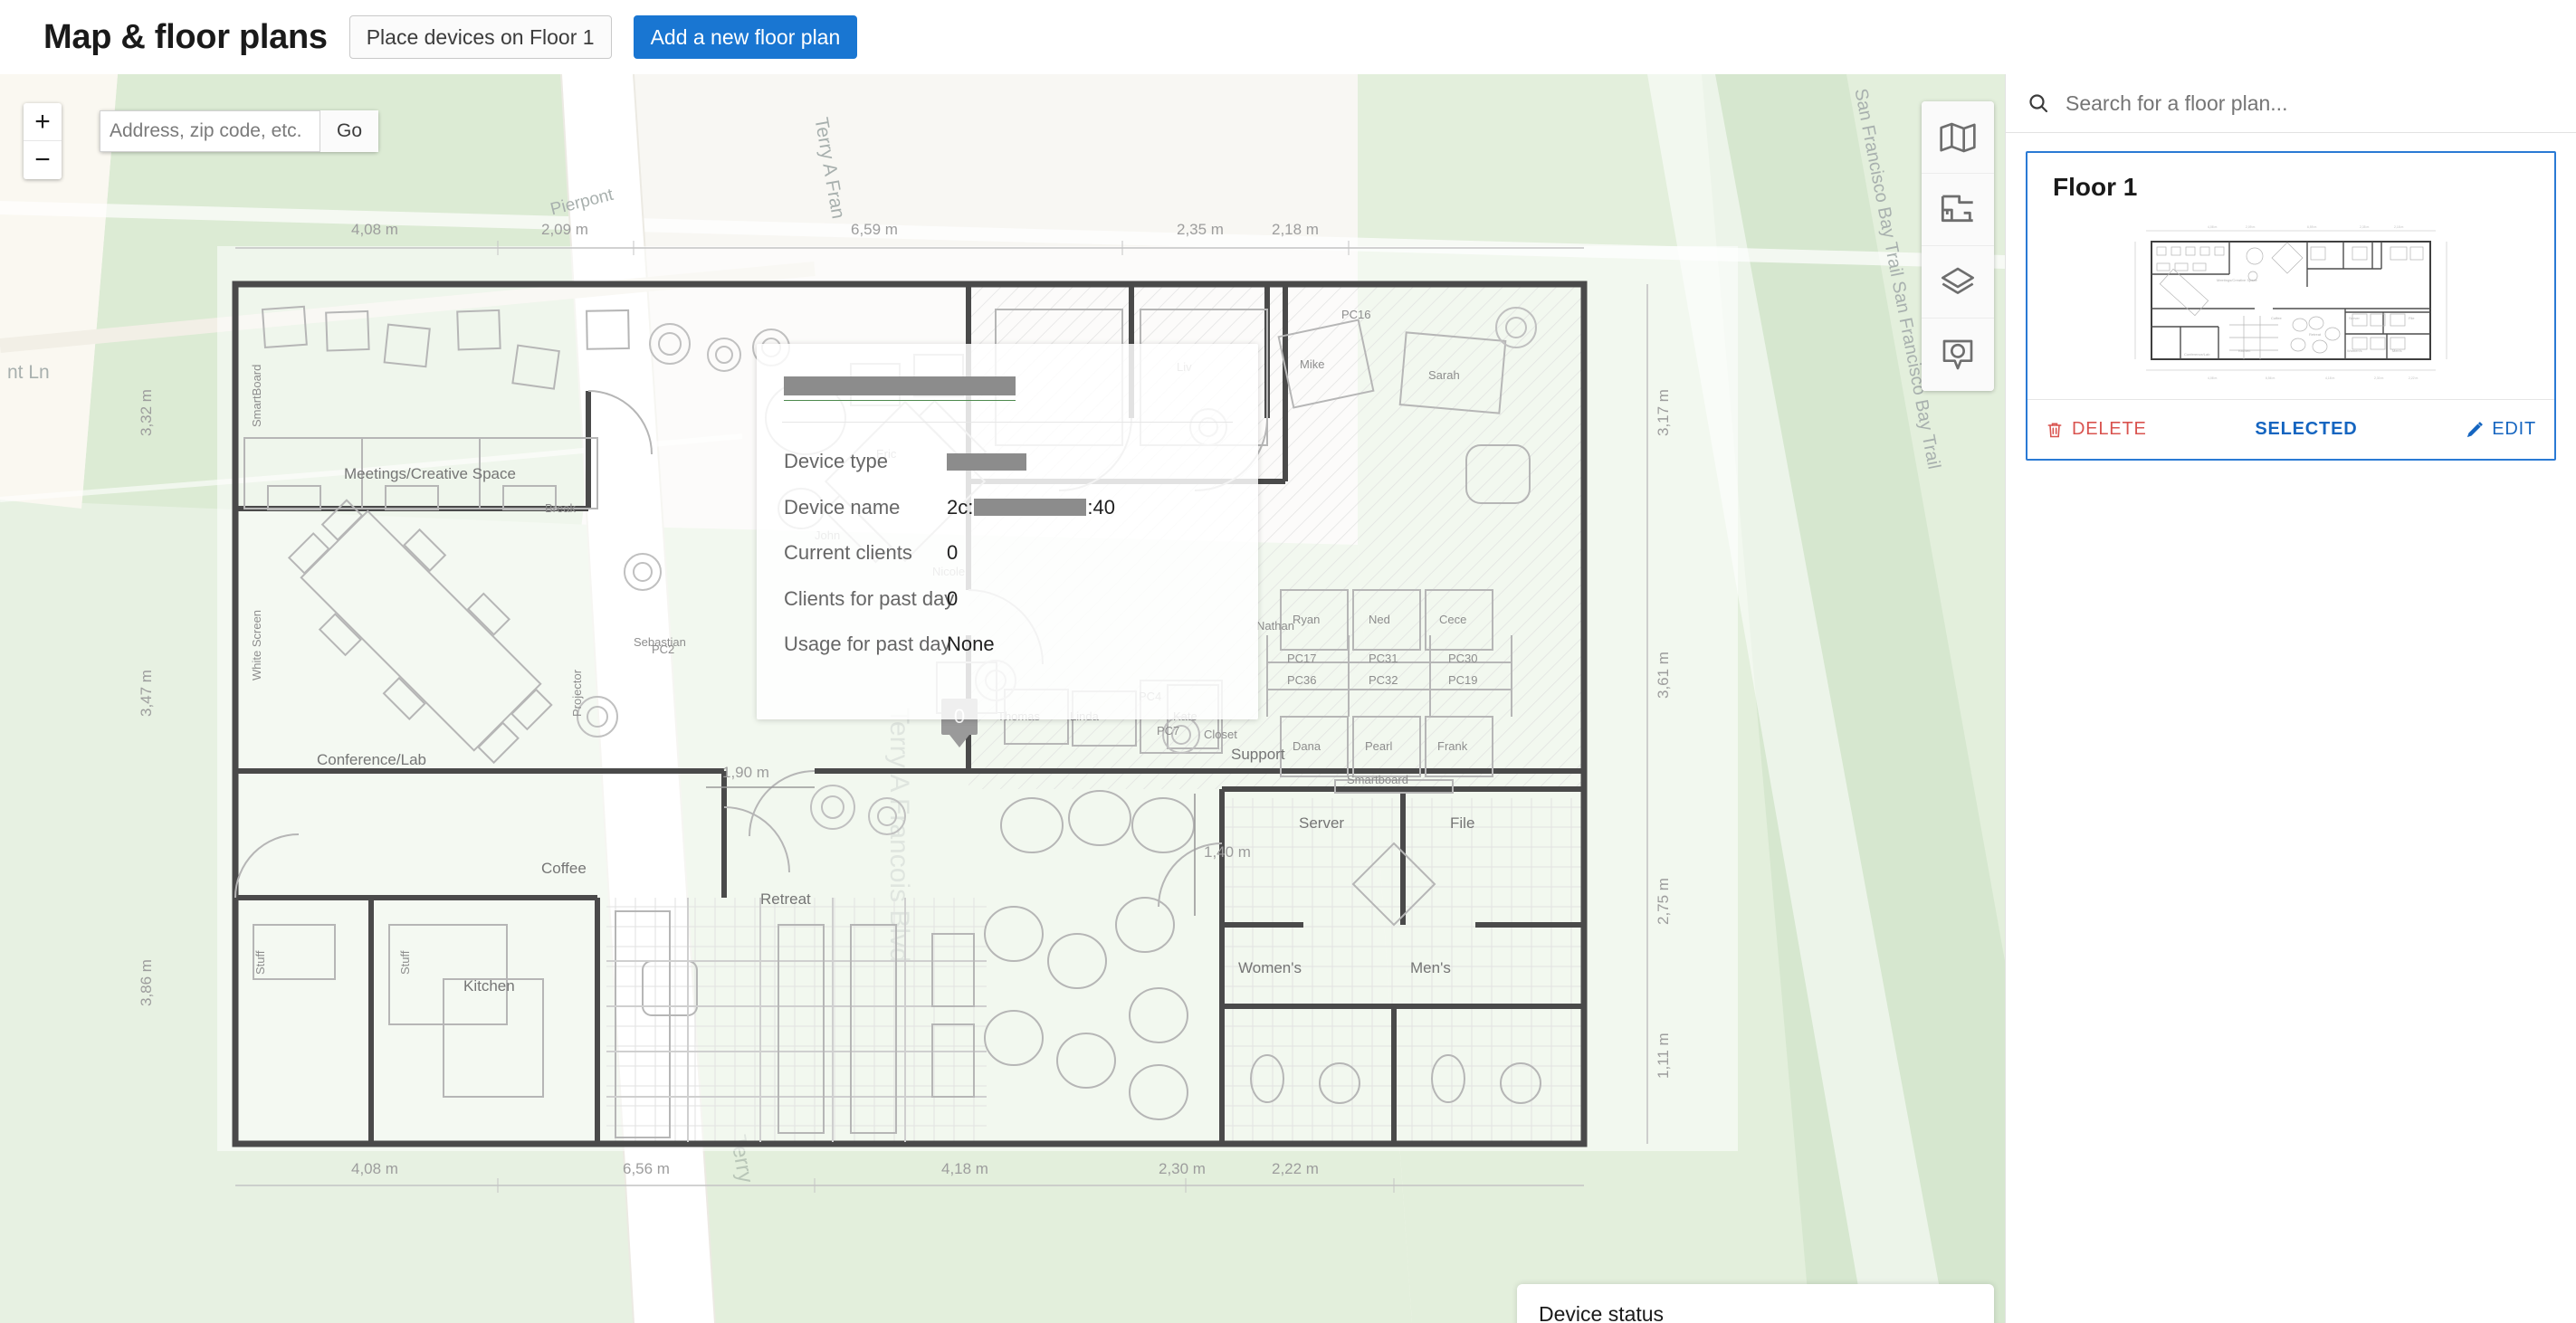 The width and height of the screenshot is (2576, 1323). What do you see at coordinates (848, 552) in the screenshot?
I see `current-clients-label: Current clients` at bounding box center [848, 552].